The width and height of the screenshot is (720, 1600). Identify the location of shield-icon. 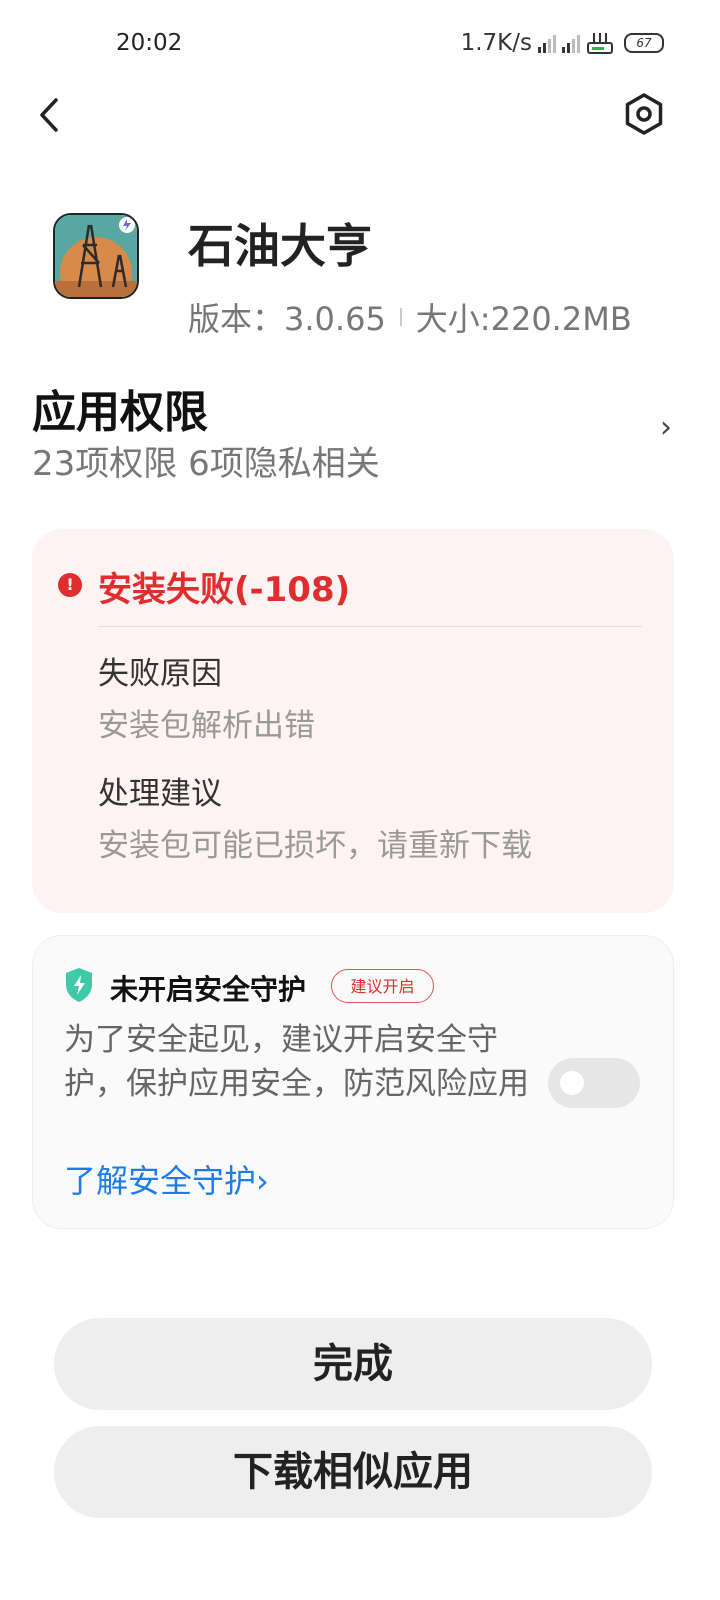
(79, 985).